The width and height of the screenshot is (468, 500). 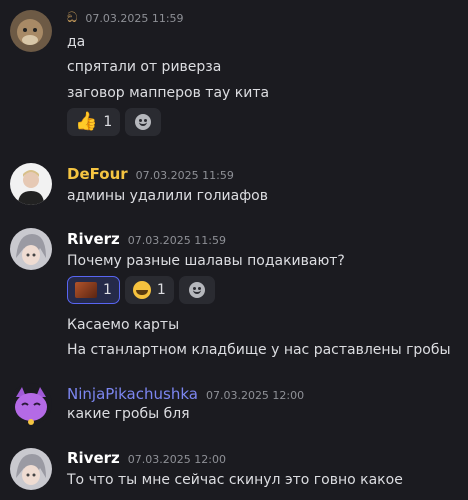 I want to click on message-text: заговор мапперов тау кита, so click(x=168, y=93).